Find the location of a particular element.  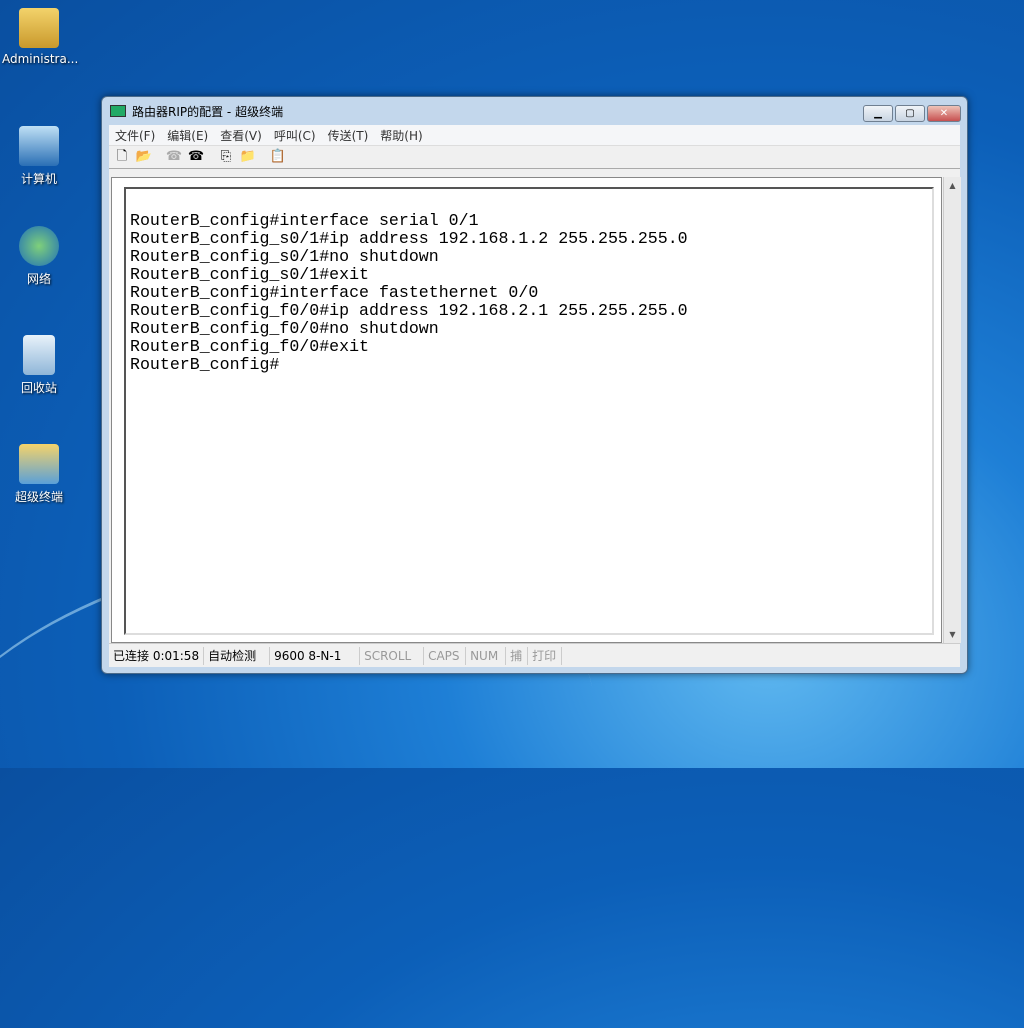

status-scroll: SCROLL is located at coordinates (392, 655).